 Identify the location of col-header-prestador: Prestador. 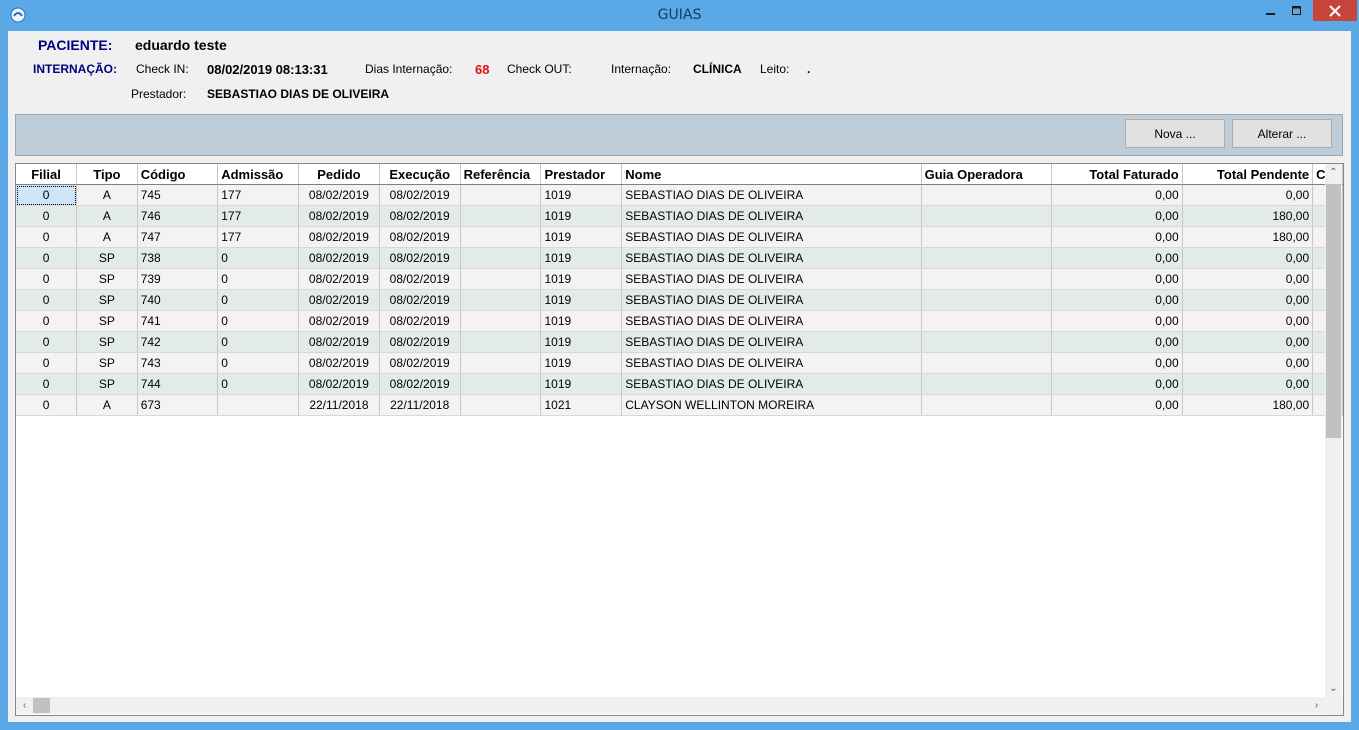
(581, 174).